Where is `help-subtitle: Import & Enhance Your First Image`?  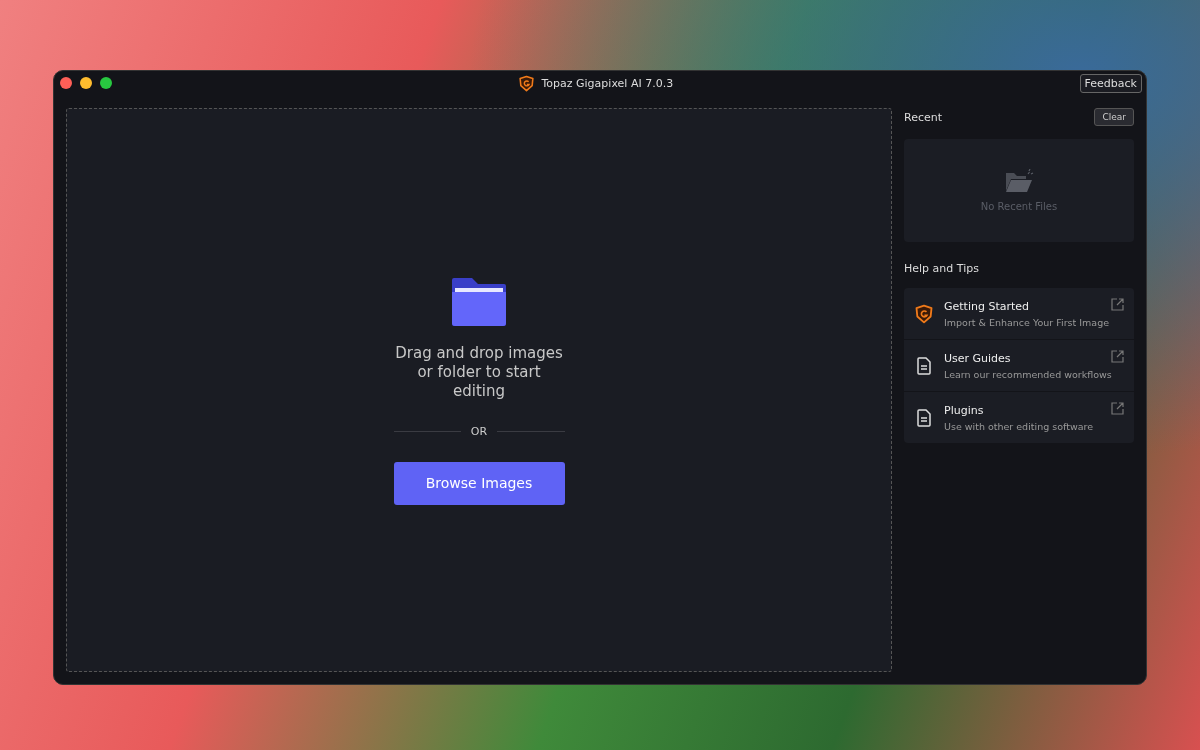
help-subtitle: Import & Enhance Your First Image is located at coordinates (1027, 322).